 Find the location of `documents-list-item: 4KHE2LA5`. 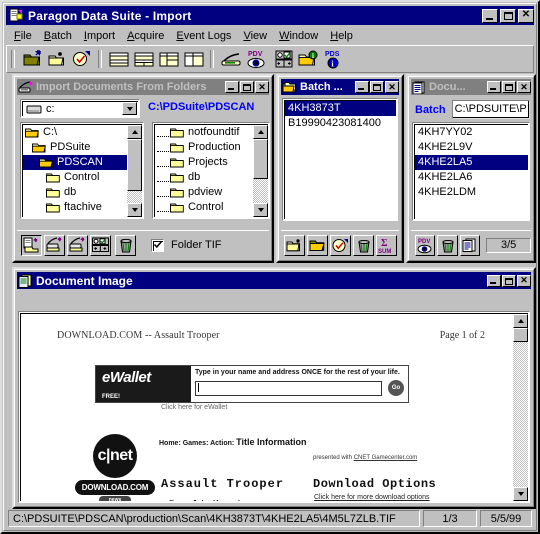

documents-list-item: 4KHE2LA5 is located at coordinates (471, 162).